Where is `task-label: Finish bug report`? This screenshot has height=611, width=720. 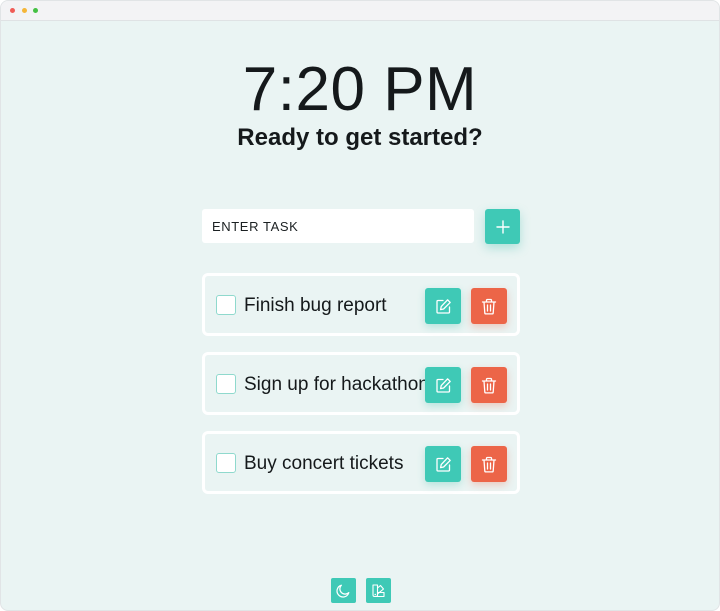
task-label: Finish bug report is located at coordinates (315, 305).